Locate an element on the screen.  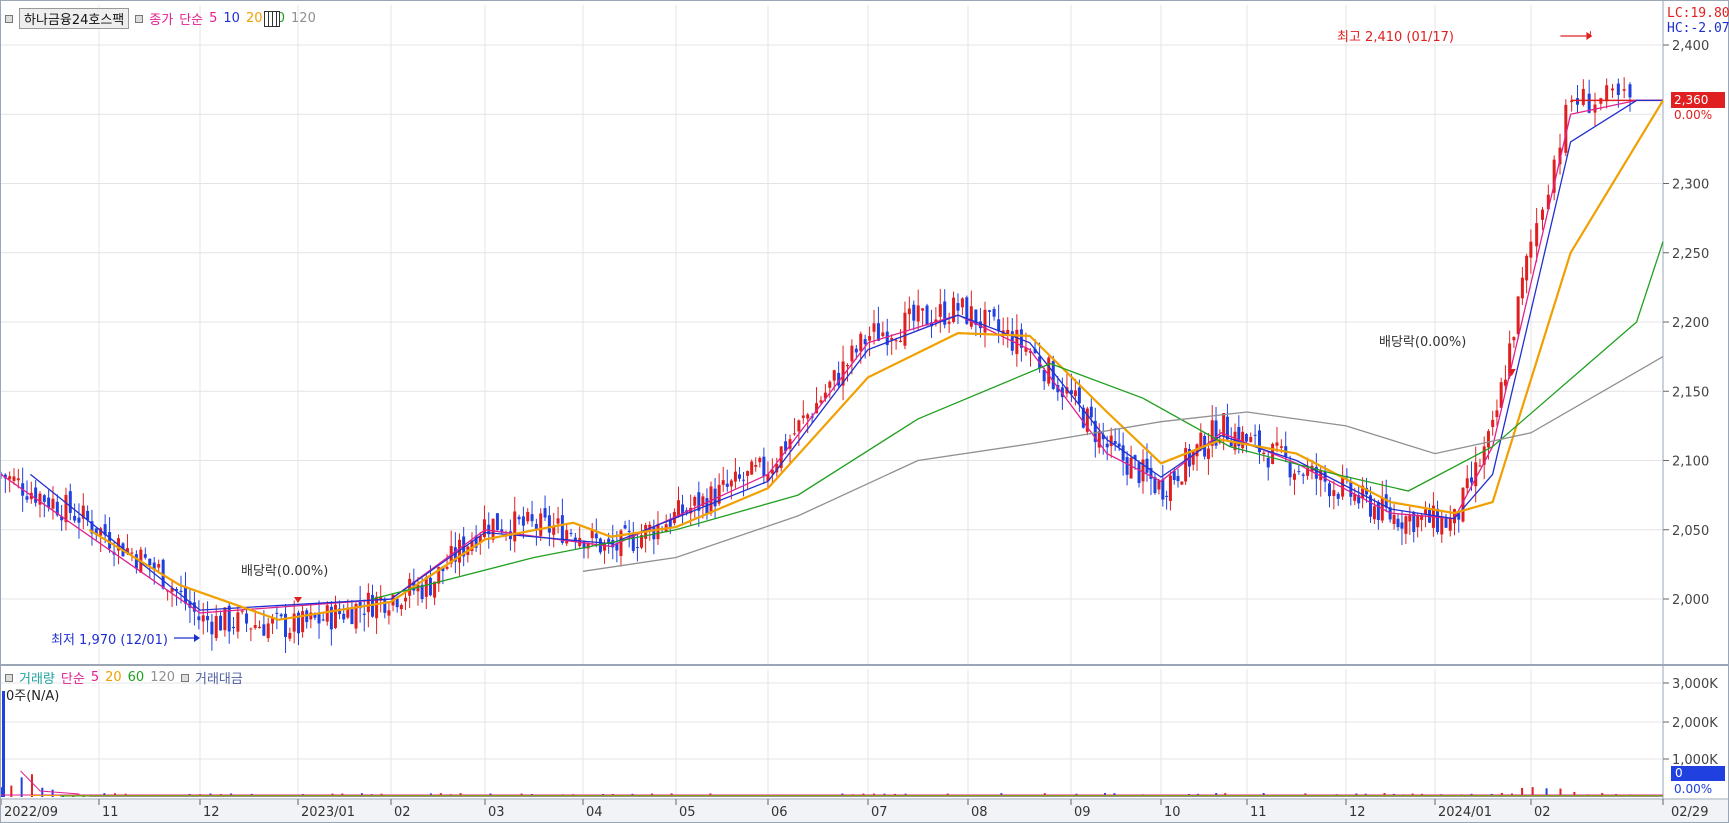
amount-label: 거래대금 is located at coordinates (219, 677).